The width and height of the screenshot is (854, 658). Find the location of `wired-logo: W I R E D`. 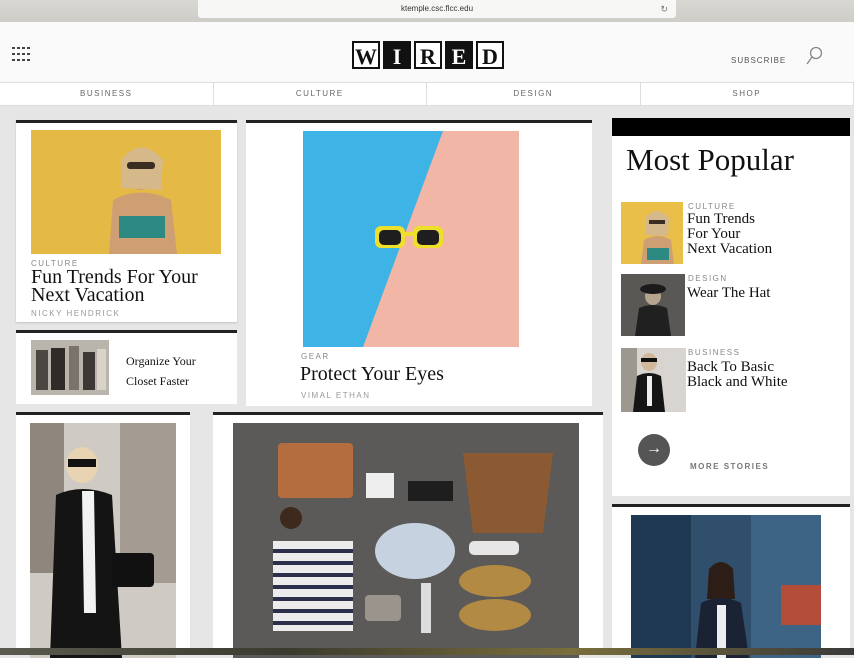

wired-logo: W I R E D is located at coordinates (428, 55).